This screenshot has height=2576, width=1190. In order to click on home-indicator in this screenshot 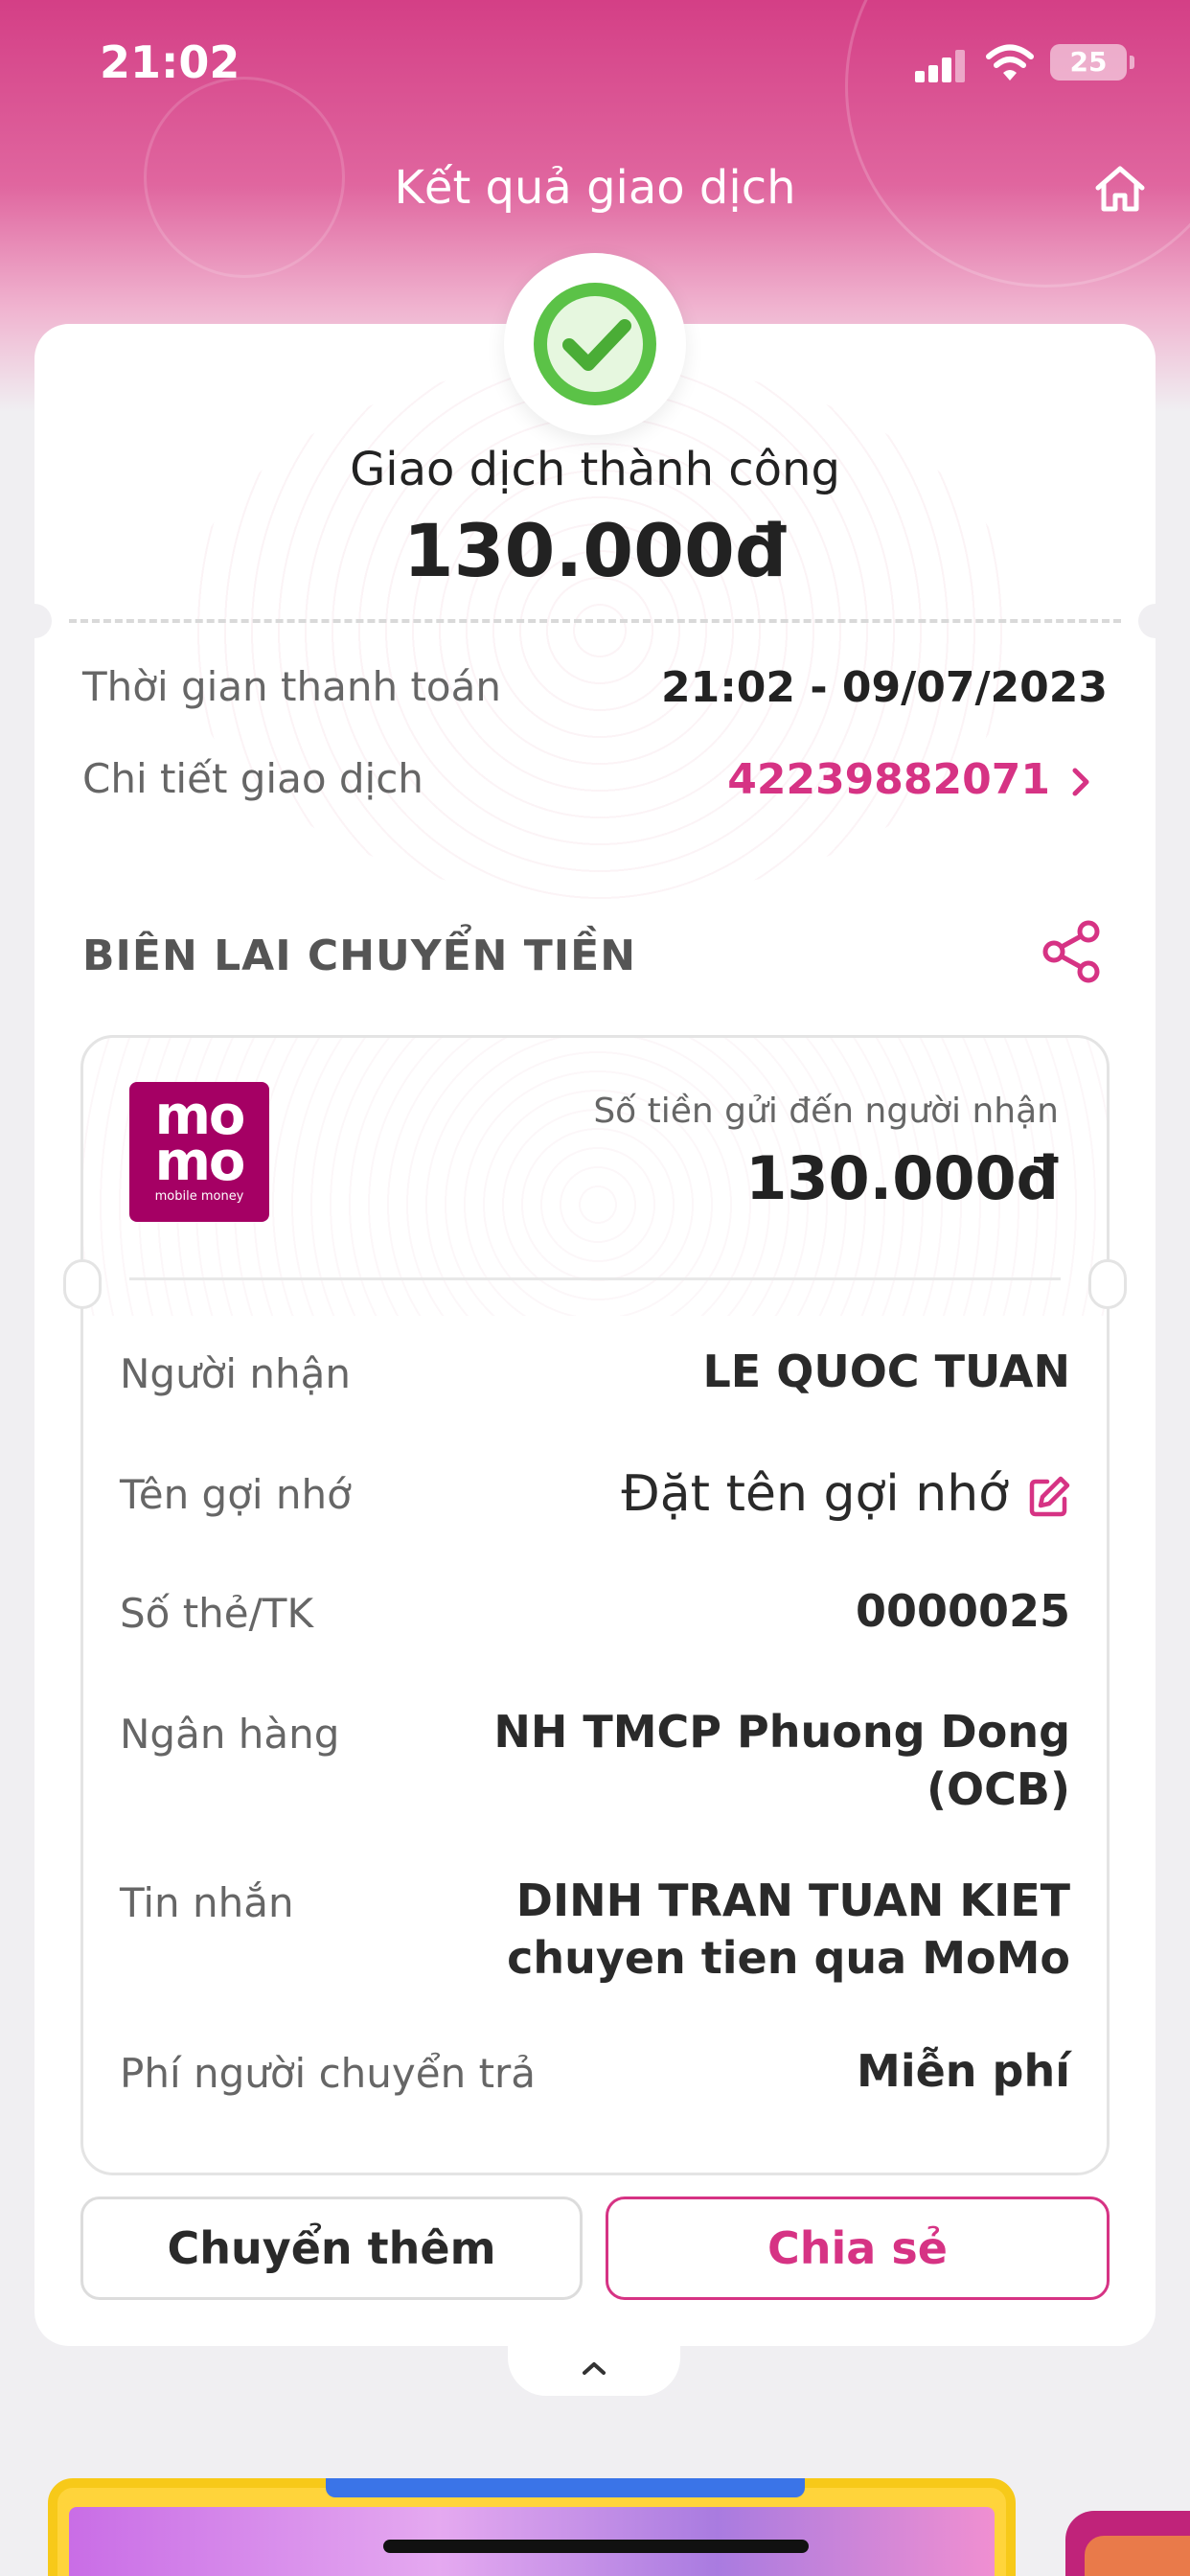, I will do `click(596, 2546)`.